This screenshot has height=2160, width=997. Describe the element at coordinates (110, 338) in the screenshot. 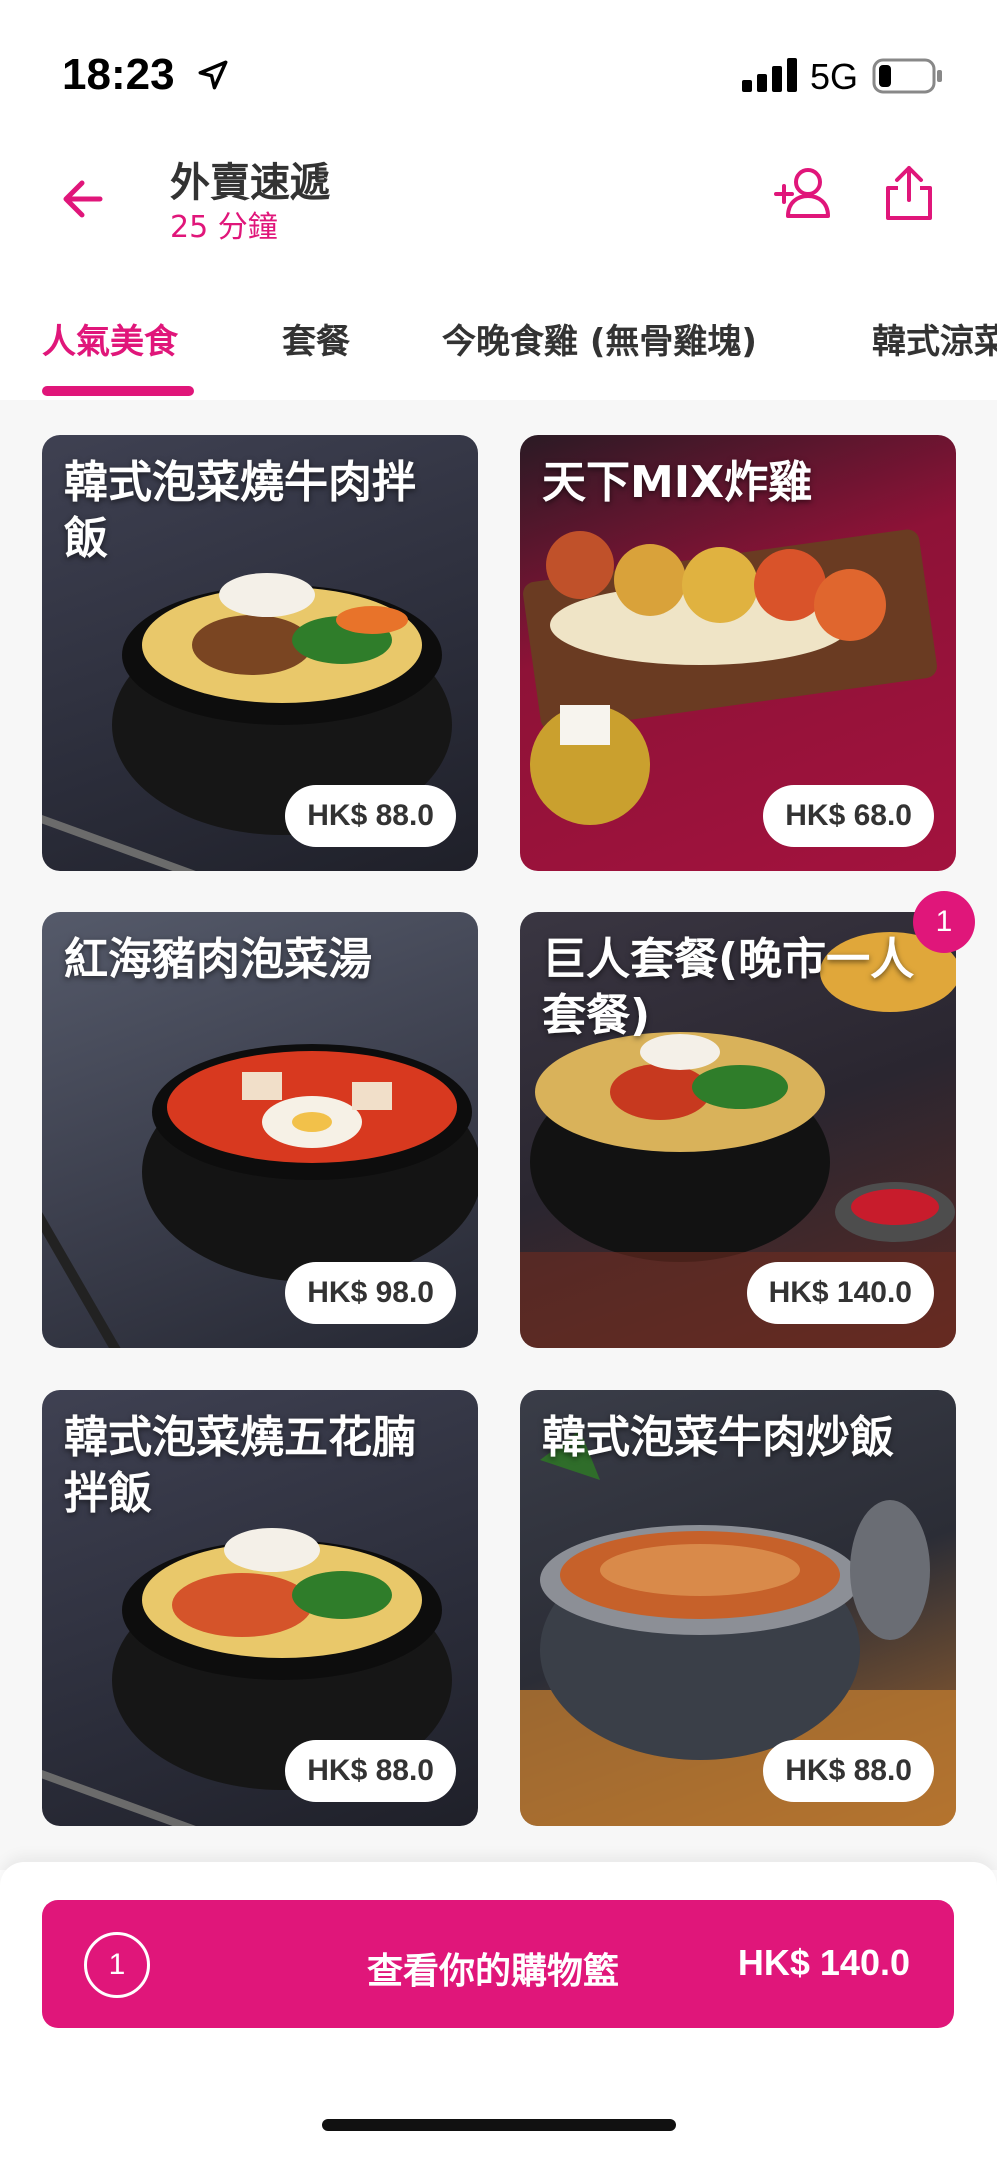

I see `tab-popular: 人氣美食` at that location.